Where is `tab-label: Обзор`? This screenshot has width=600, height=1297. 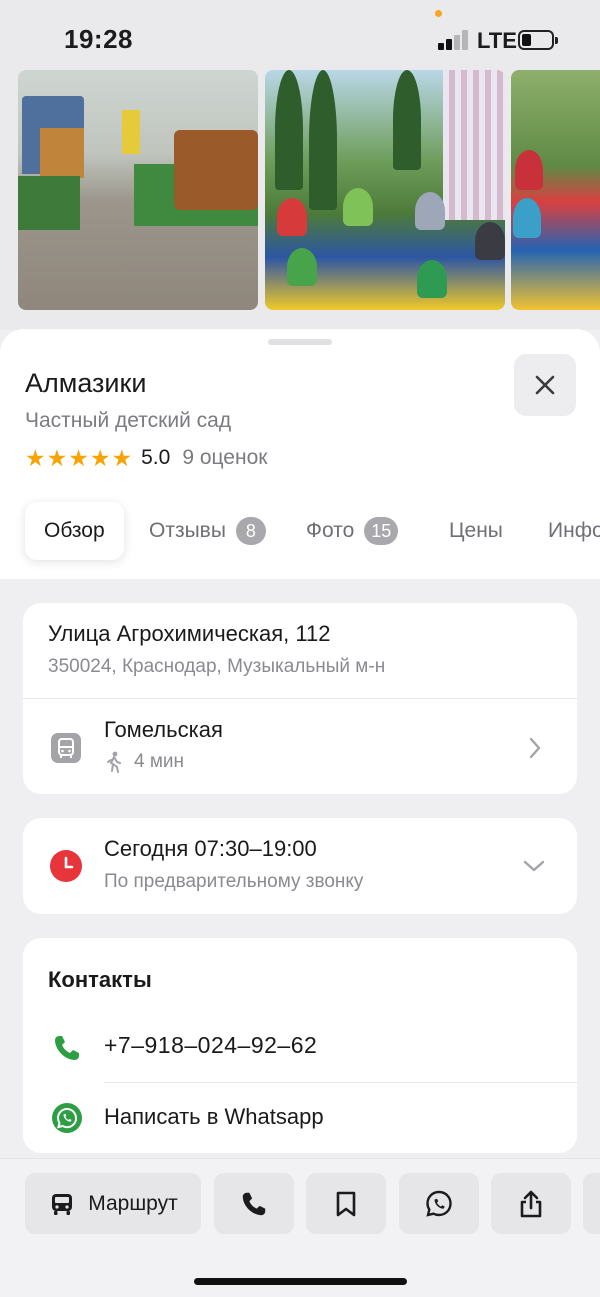
tab-label: Обзор is located at coordinates (74, 530).